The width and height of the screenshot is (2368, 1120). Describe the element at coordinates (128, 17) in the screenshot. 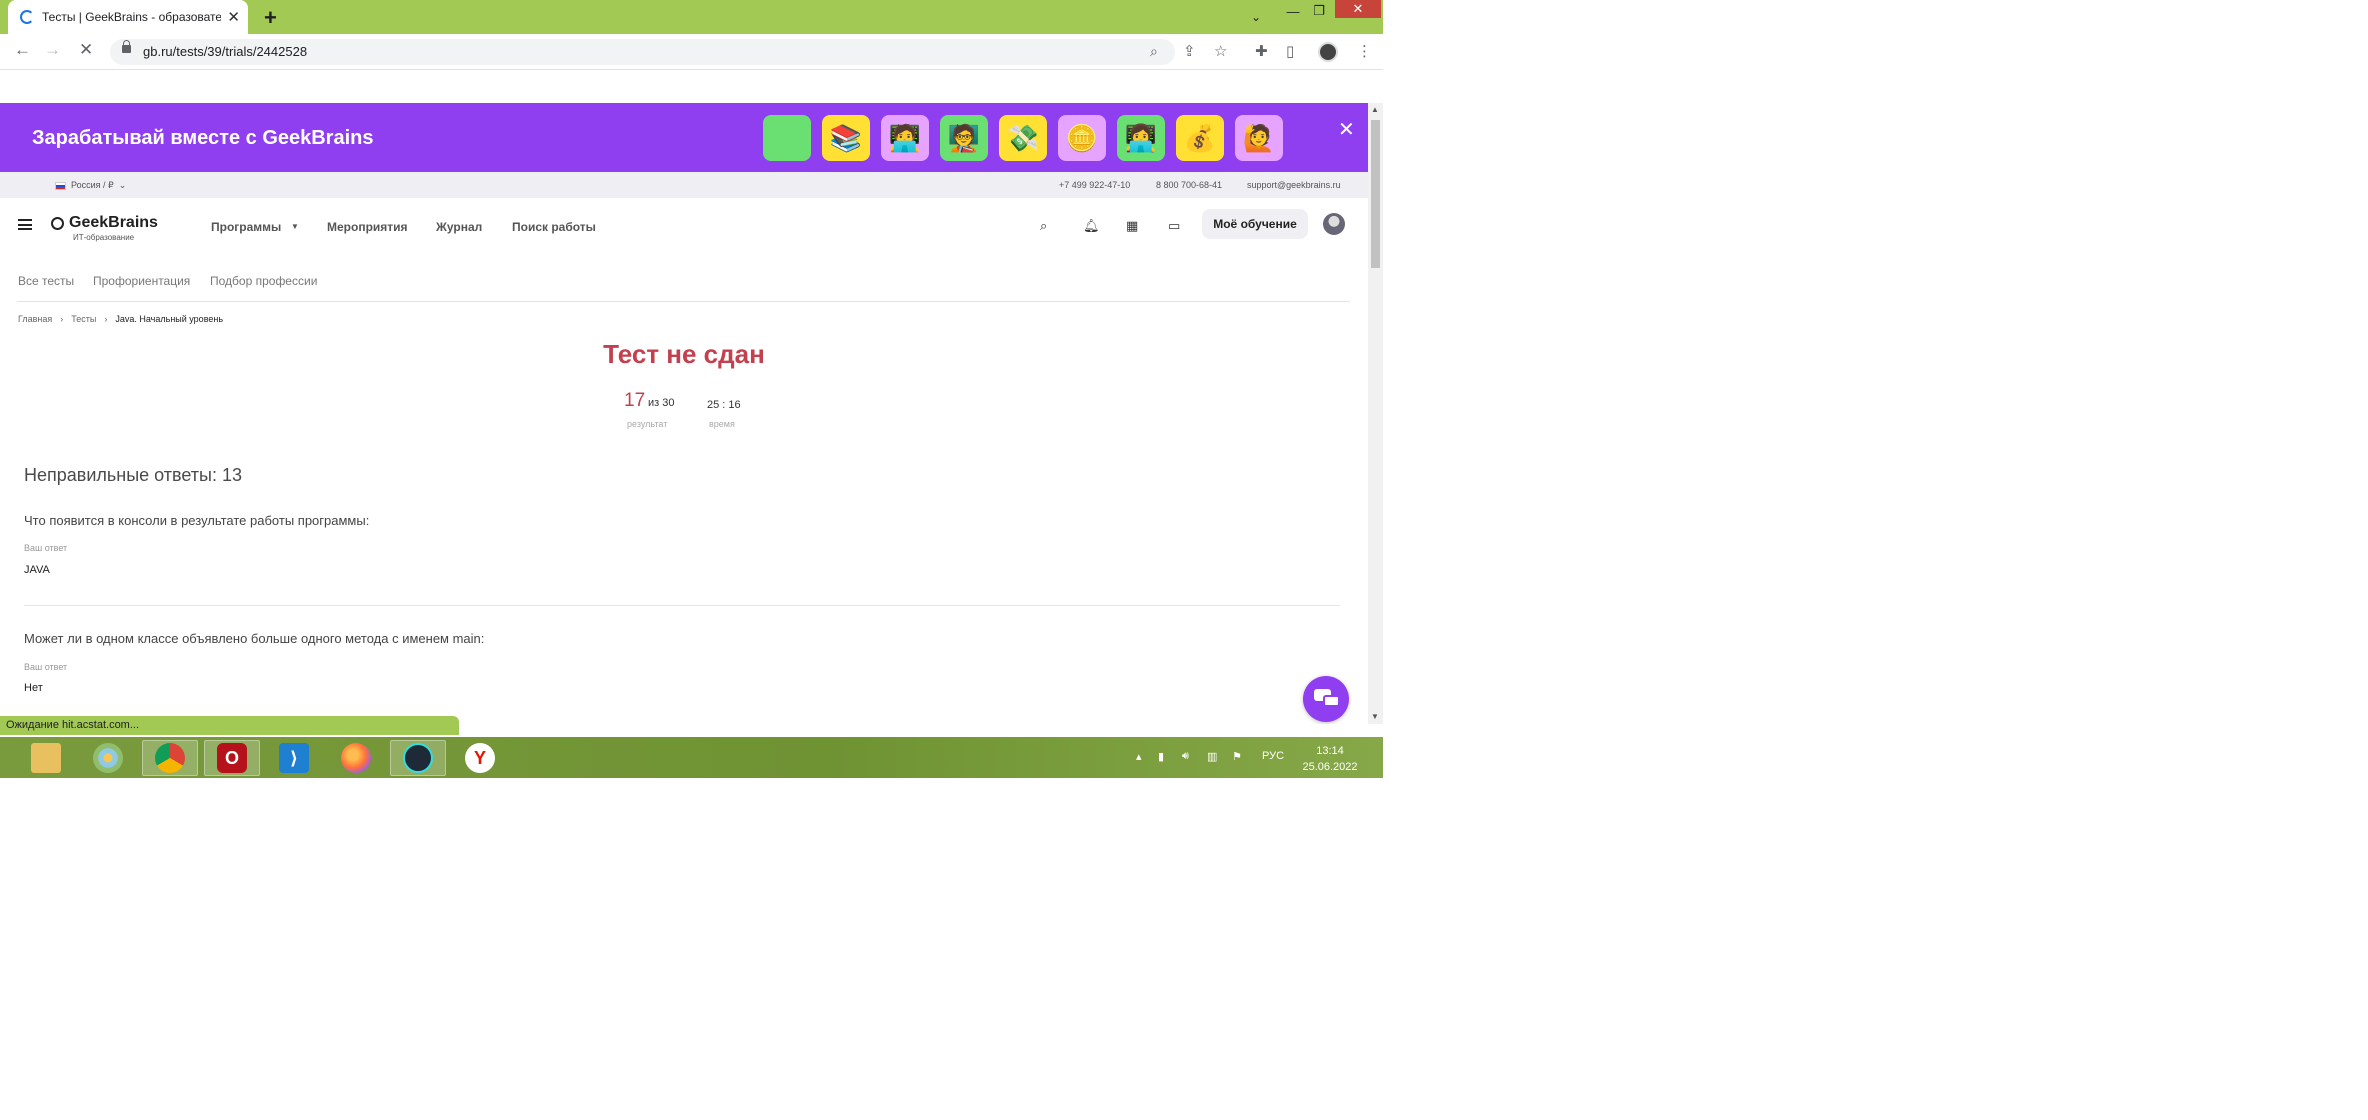

I see `browser-tab: Тесты | GeekBrains - образовате ✕` at that location.